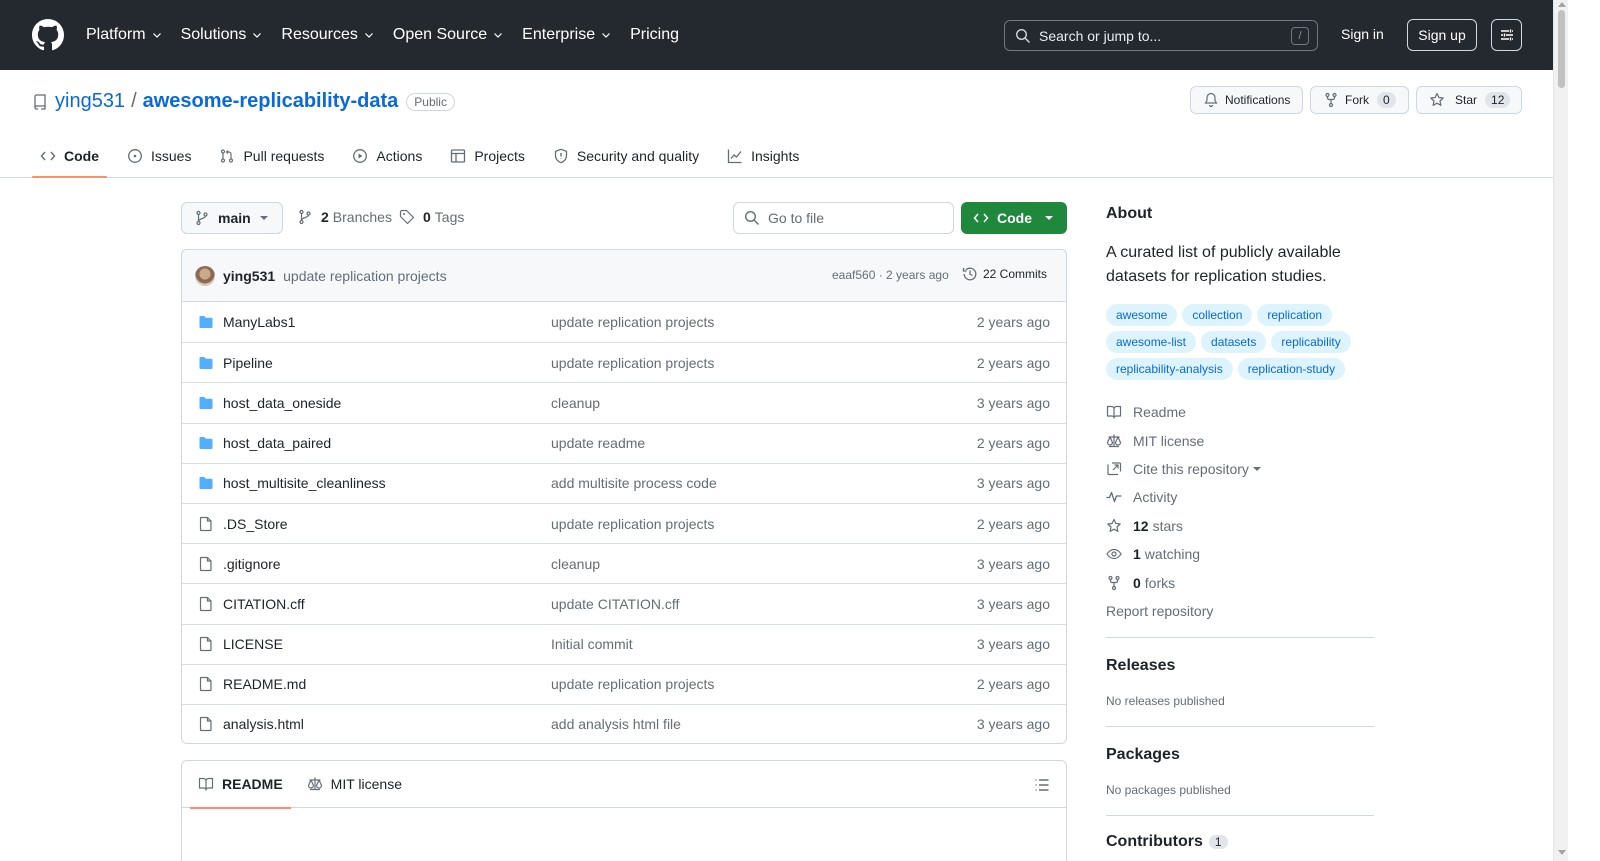 Image resolution: width=1600 pixels, height=861 pixels. I want to click on scroll-up-arrow-icon, so click(1562, 4).